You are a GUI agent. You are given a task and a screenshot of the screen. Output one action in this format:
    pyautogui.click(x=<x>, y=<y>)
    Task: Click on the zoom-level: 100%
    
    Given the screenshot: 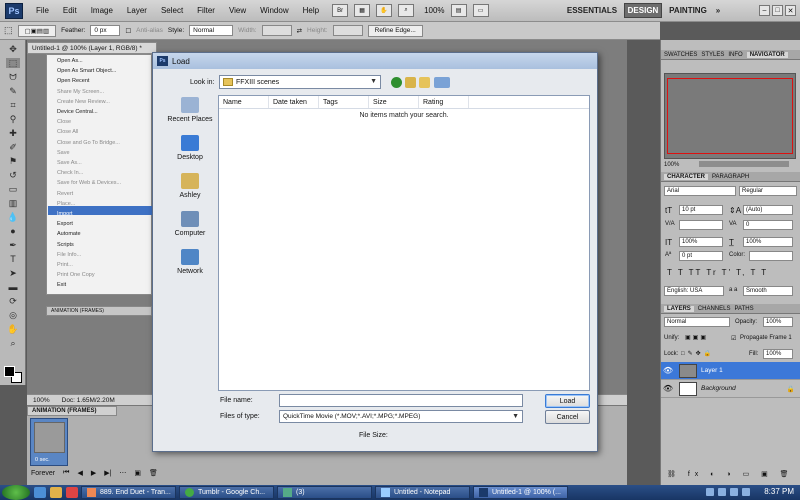 What is the action you would take?
    pyautogui.click(x=434, y=10)
    